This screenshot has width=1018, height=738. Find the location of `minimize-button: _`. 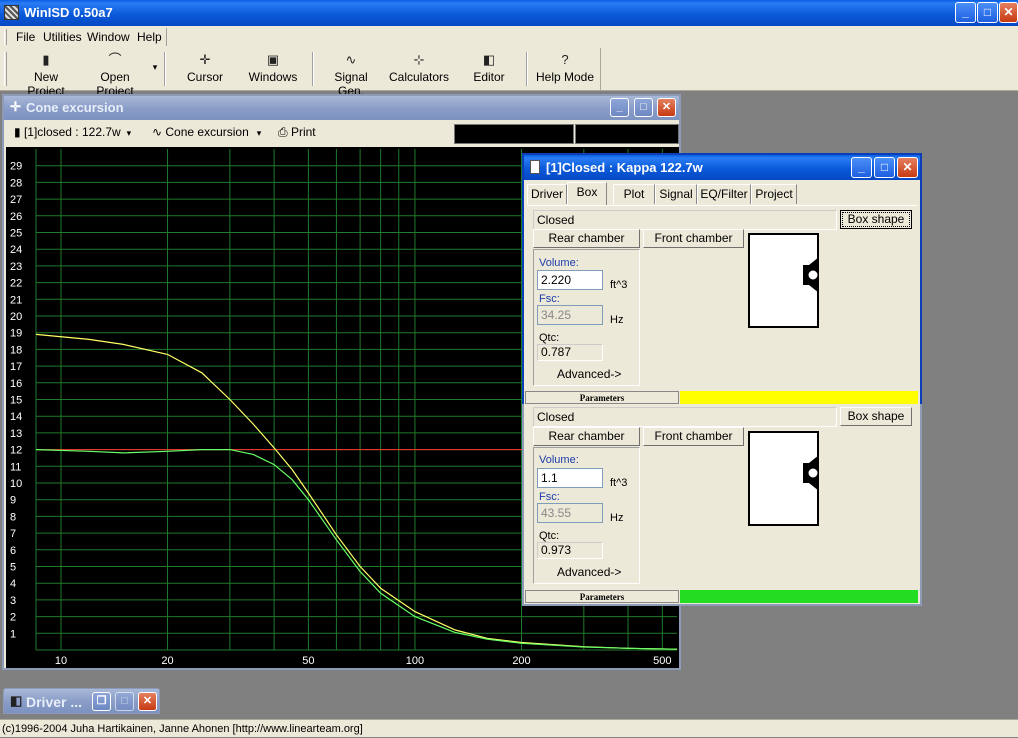

minimize-button: _ is located at coordinates (965, 12).